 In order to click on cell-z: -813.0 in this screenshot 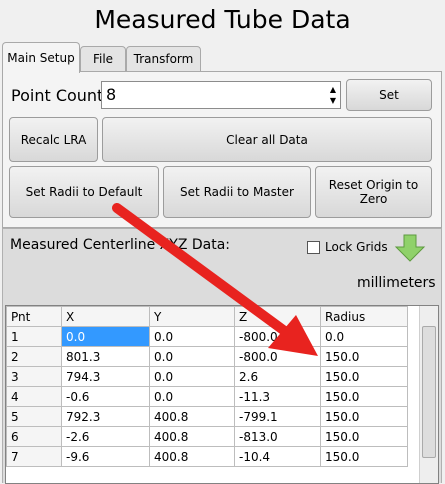, I will do `click(277, 436)`.